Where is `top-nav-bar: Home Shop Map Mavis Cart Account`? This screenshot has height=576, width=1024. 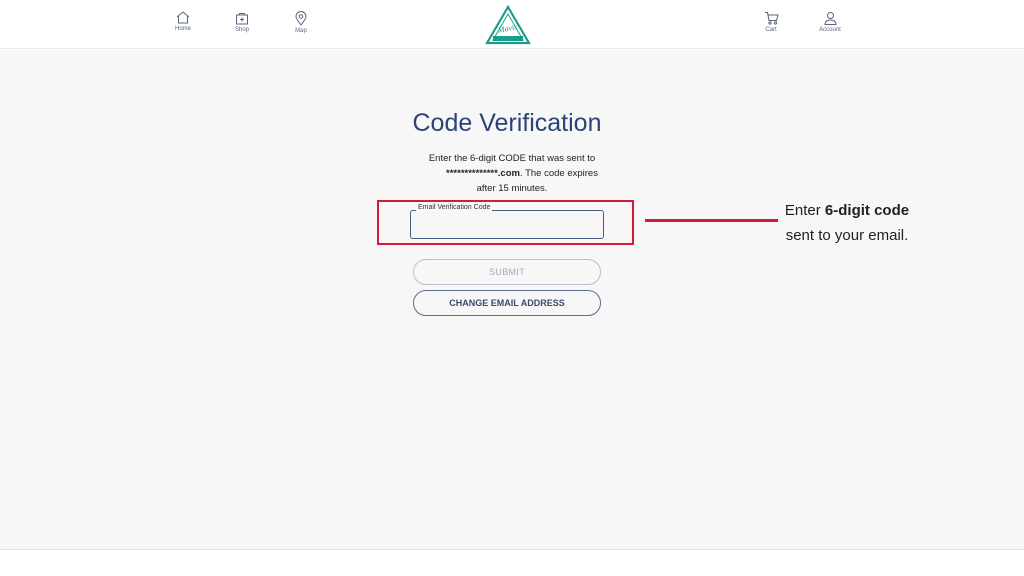 top-nav-bar: Home Shop Map Mavis Cart Account is located at coordinates (512, 24).